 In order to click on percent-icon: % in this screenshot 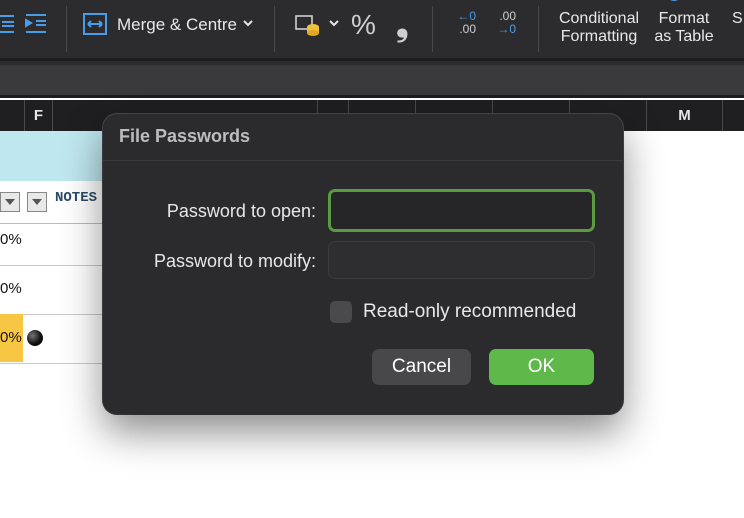, I will do `click(363, 25)`.